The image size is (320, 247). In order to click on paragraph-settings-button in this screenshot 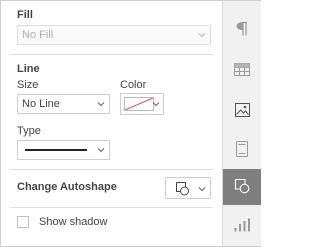, I will do `click(242, 30)`.